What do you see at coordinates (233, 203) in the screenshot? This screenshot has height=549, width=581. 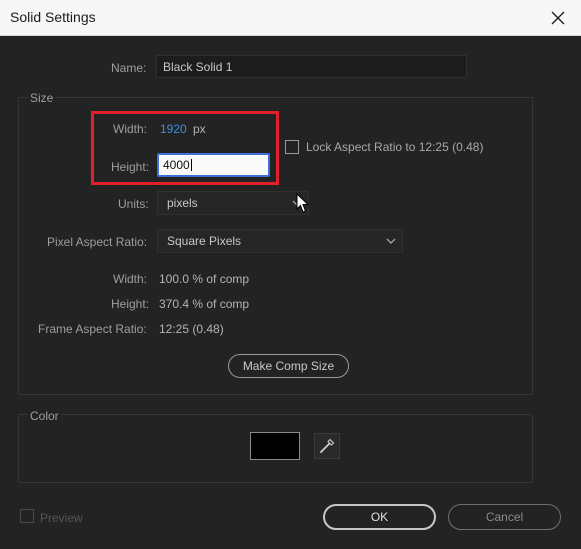 I see `units-select: pixels` at bounding box center [233, 203].